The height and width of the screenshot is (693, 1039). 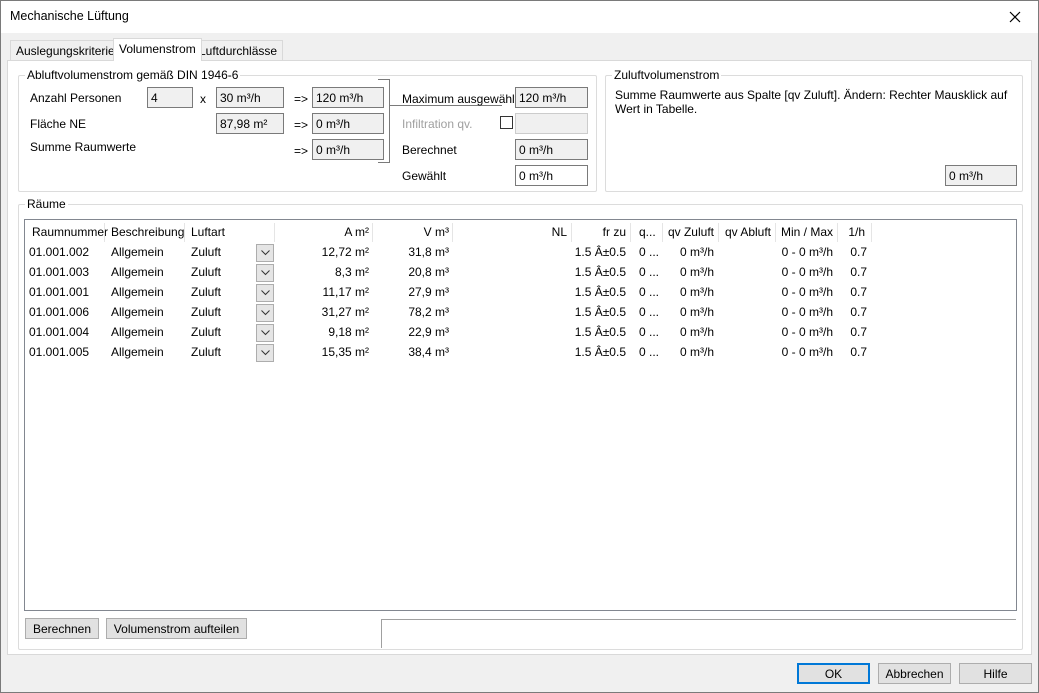 What do you see at coordinates (147, 232) in the screenshot?
I see `col-header-beschreibung: Beschreibung` at bounding box center [147, 232].